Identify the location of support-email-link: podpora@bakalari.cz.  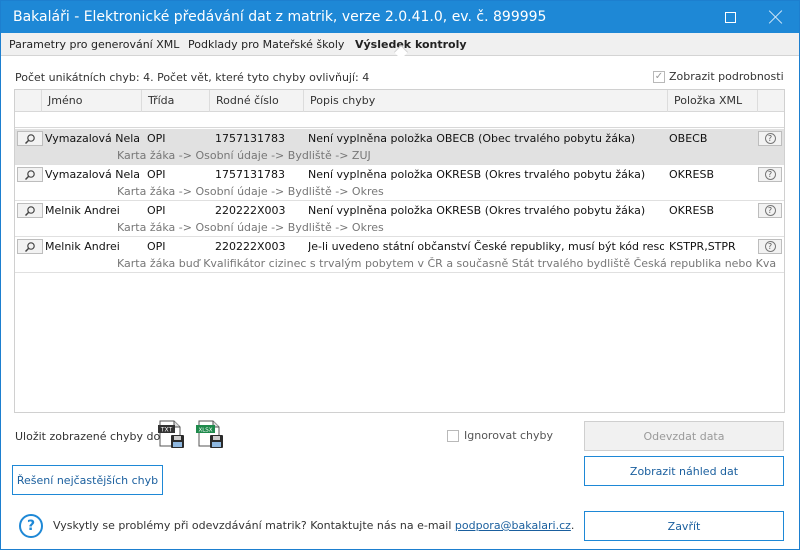
(513, 525).